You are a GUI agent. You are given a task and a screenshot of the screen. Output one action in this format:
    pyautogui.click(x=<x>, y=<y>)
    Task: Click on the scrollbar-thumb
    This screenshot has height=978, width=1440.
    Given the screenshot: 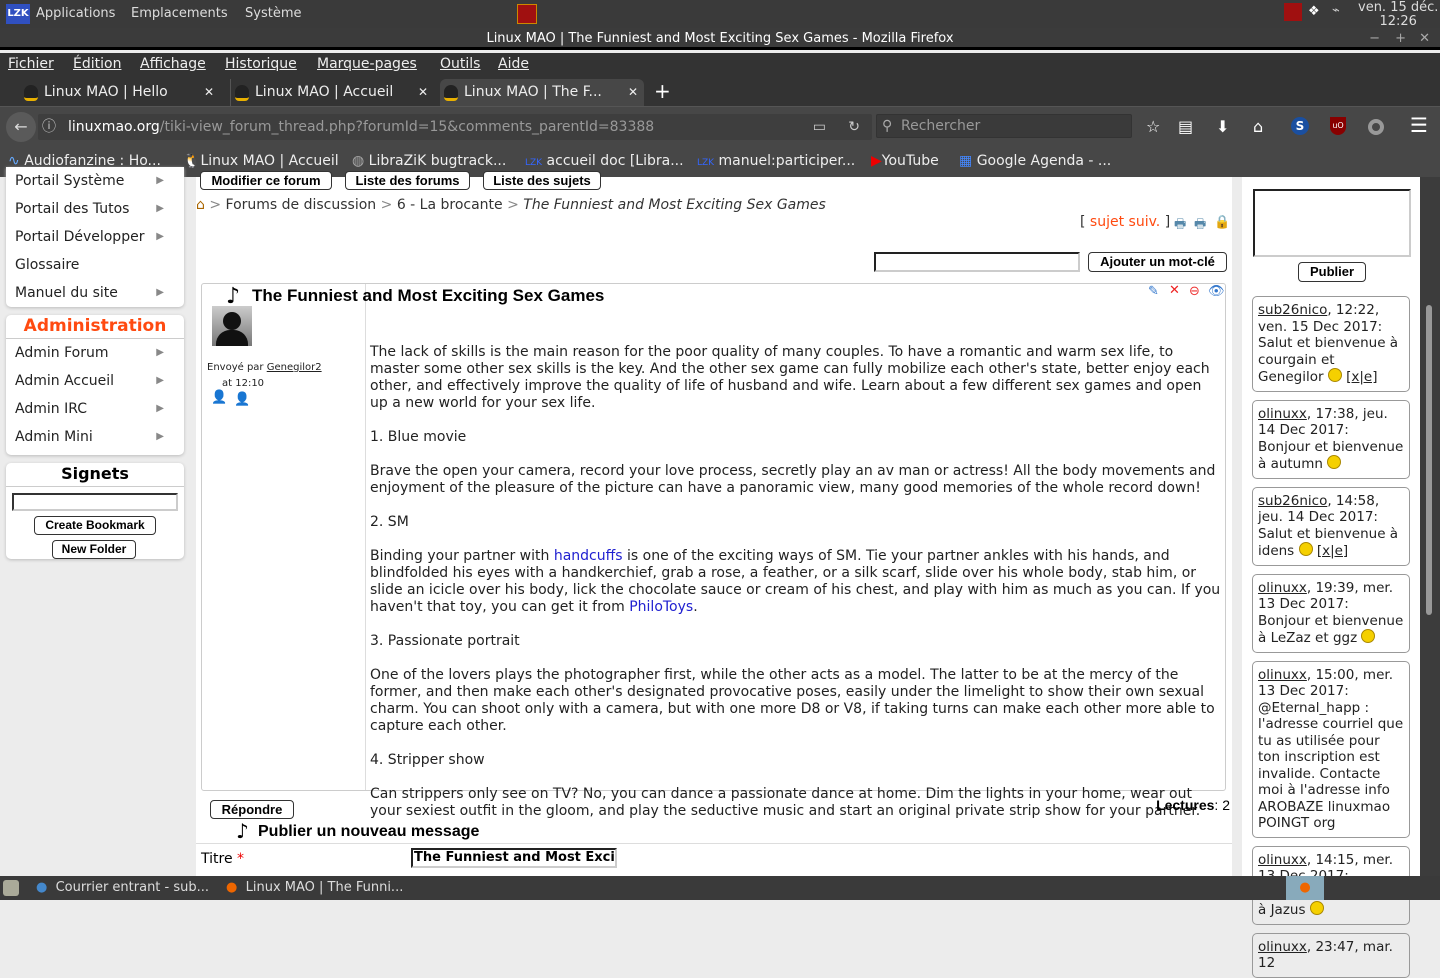 What is the action you would take?
    pyautogui.click(x=1429, y=460)
    